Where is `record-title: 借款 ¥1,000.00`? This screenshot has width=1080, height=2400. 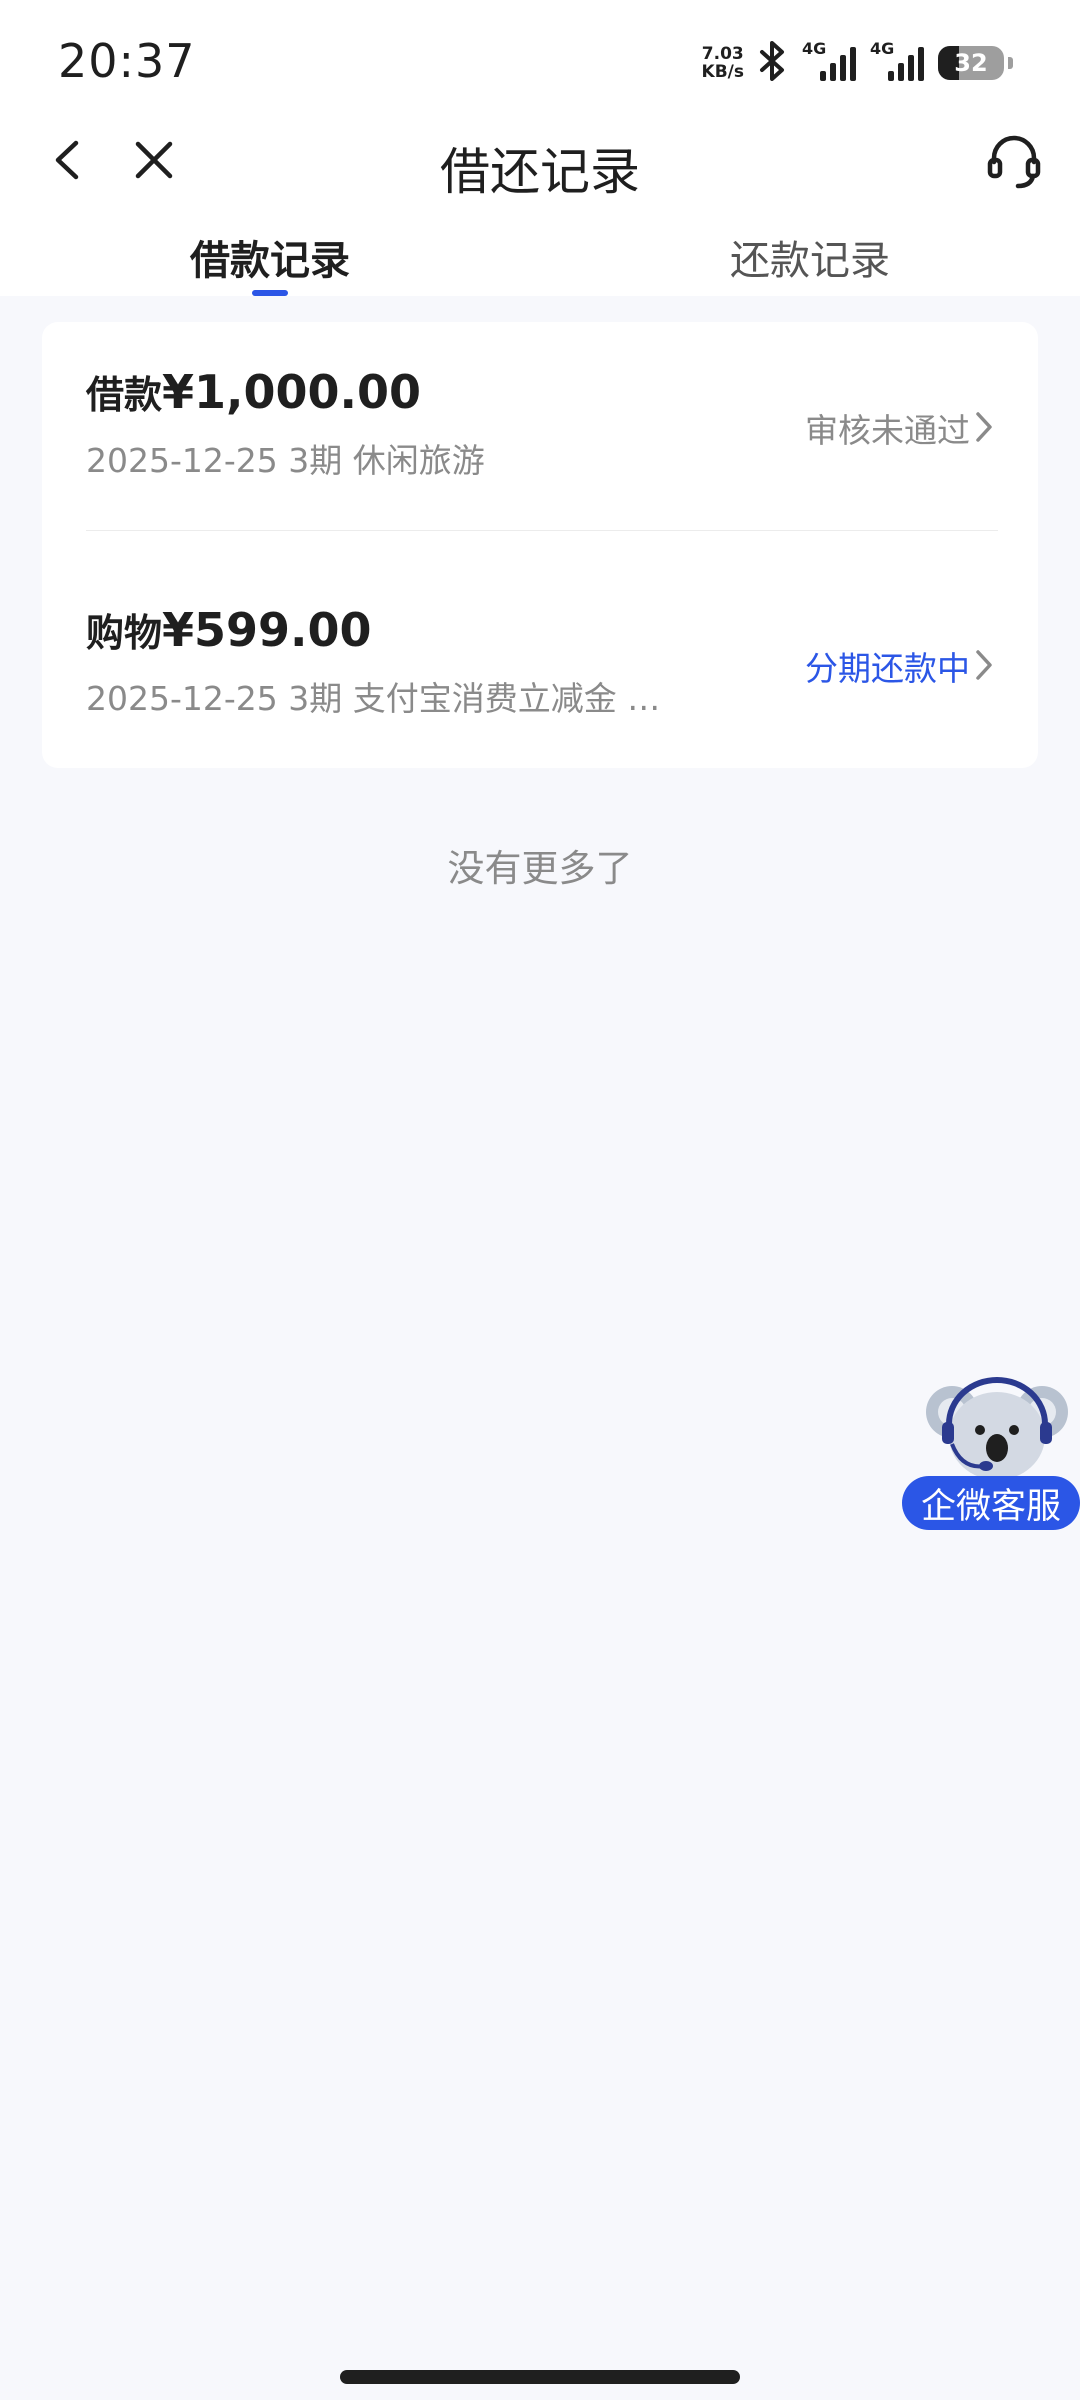 record-title: 借款 ¥1,000.00 is located at coordinates (253, 391).